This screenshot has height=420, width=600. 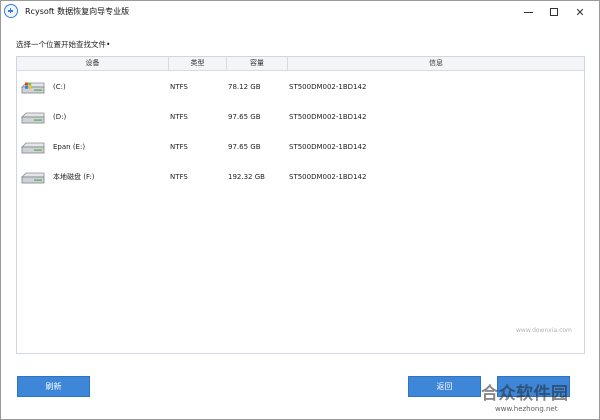 I want to click on column-header-device: 设备, so click(x=93, y=63).